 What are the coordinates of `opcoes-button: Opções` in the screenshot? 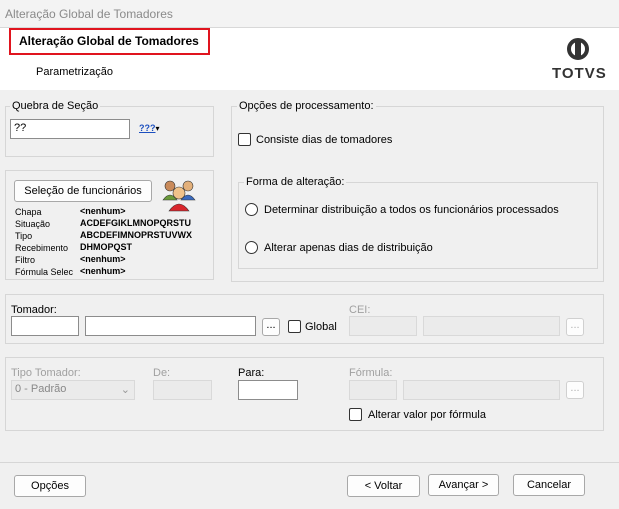 It's located at (50, 486).